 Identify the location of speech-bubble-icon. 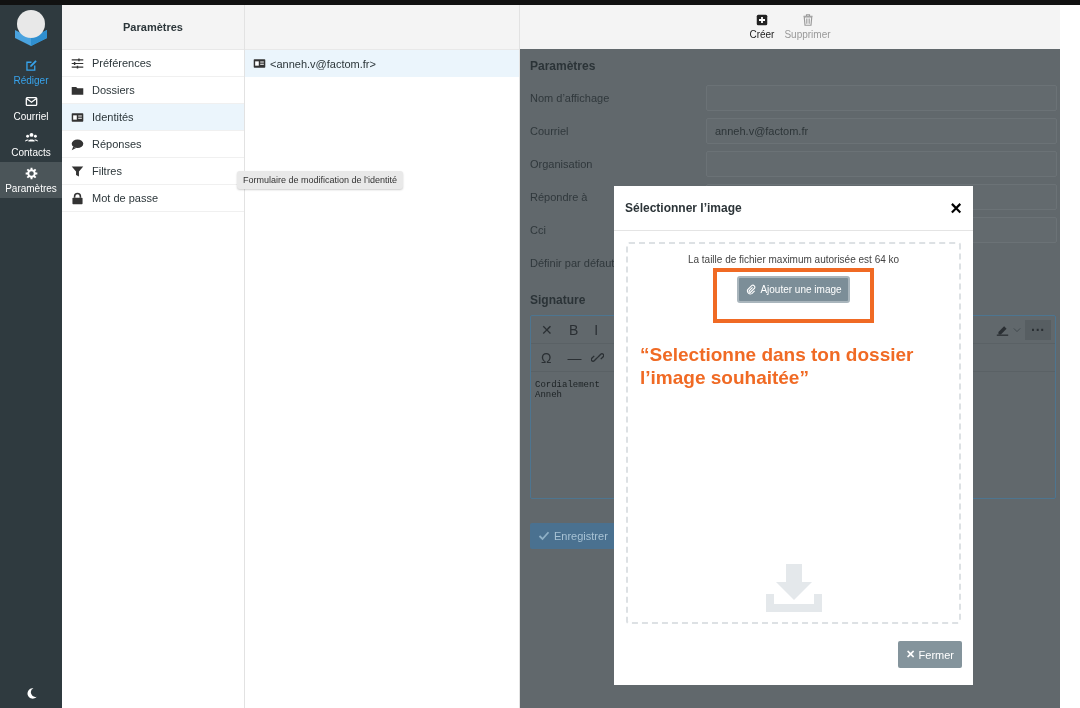
(77, 144).